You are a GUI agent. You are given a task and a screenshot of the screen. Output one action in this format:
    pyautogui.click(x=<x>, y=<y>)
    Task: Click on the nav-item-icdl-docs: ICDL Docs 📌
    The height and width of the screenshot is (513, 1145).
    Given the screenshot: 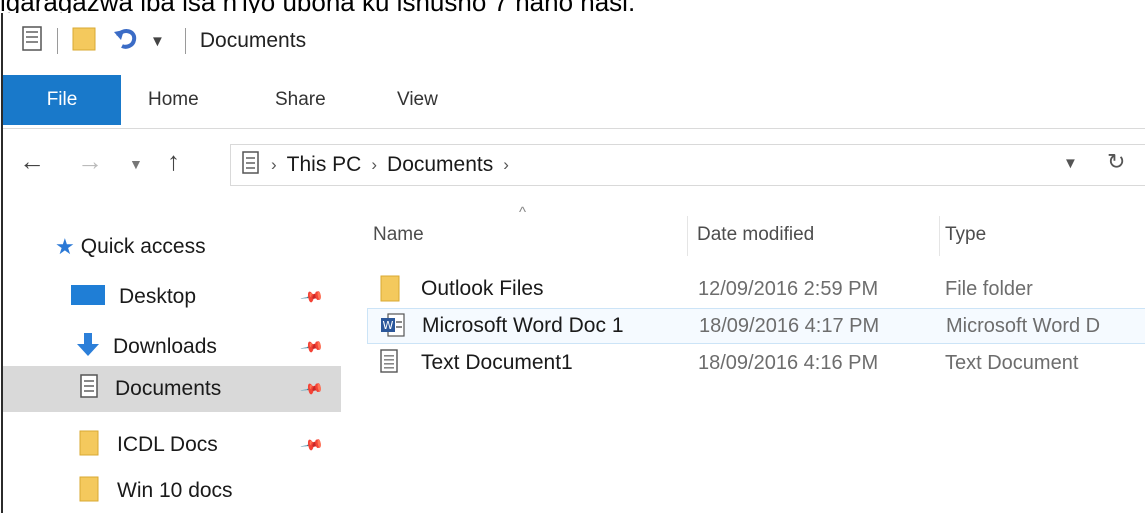 What is the action you would take?
    pyautogui.click(x=172, y=445)
    